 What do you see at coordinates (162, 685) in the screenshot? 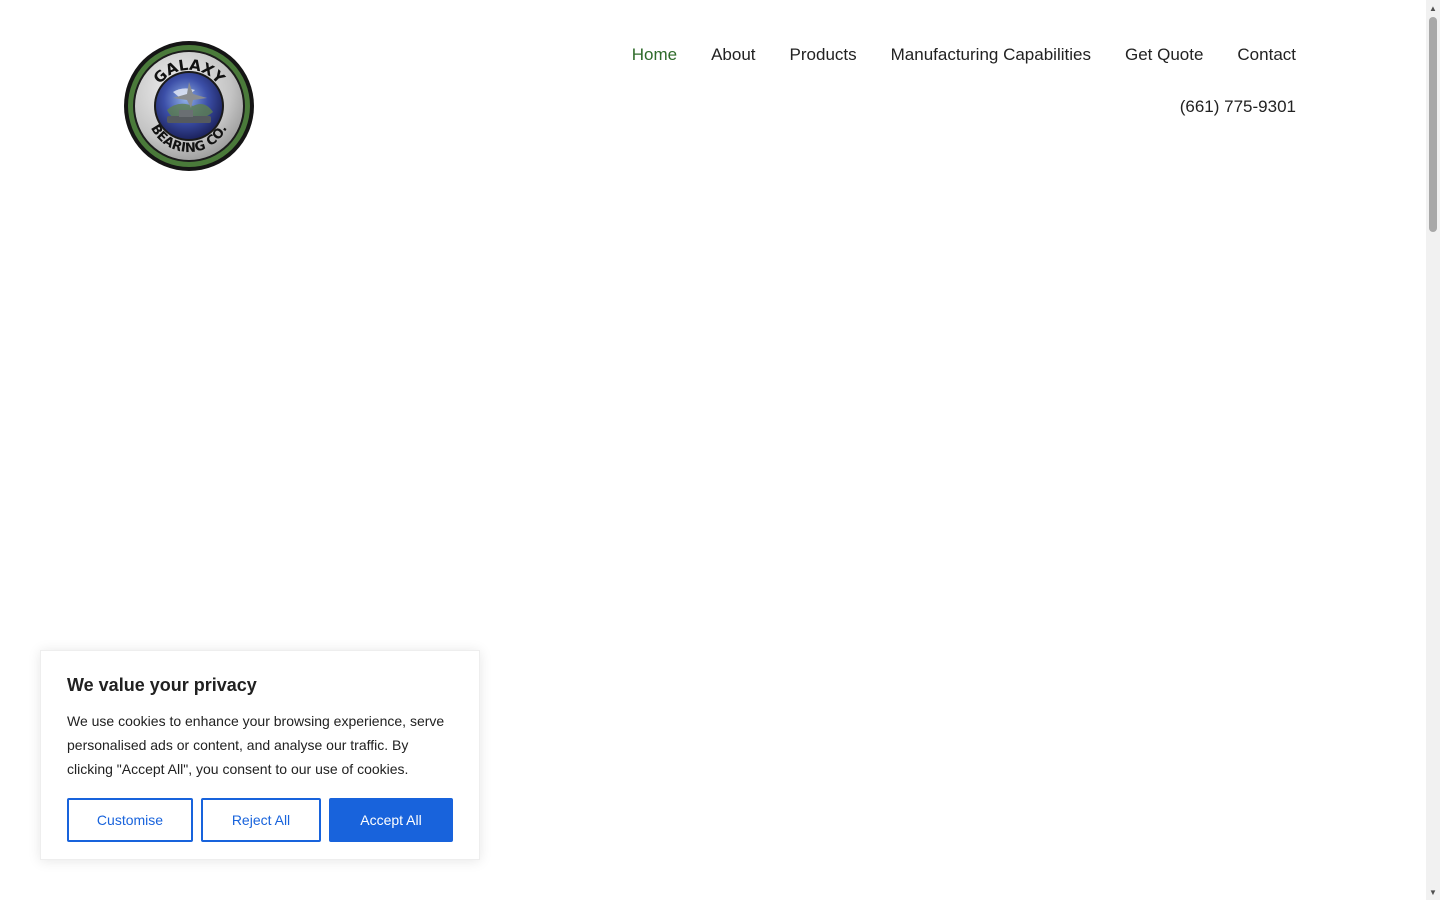
I see `cookie-banner-title: We value your privacy` at bounding box center [162, 685].